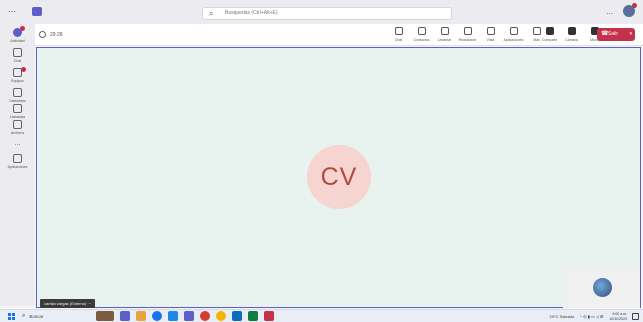 This screenshot has width=643, height=322. What do you see at coordinates (105, 316) in the screenshot?
I see `widget-icon` at bounding box center [105, 316].